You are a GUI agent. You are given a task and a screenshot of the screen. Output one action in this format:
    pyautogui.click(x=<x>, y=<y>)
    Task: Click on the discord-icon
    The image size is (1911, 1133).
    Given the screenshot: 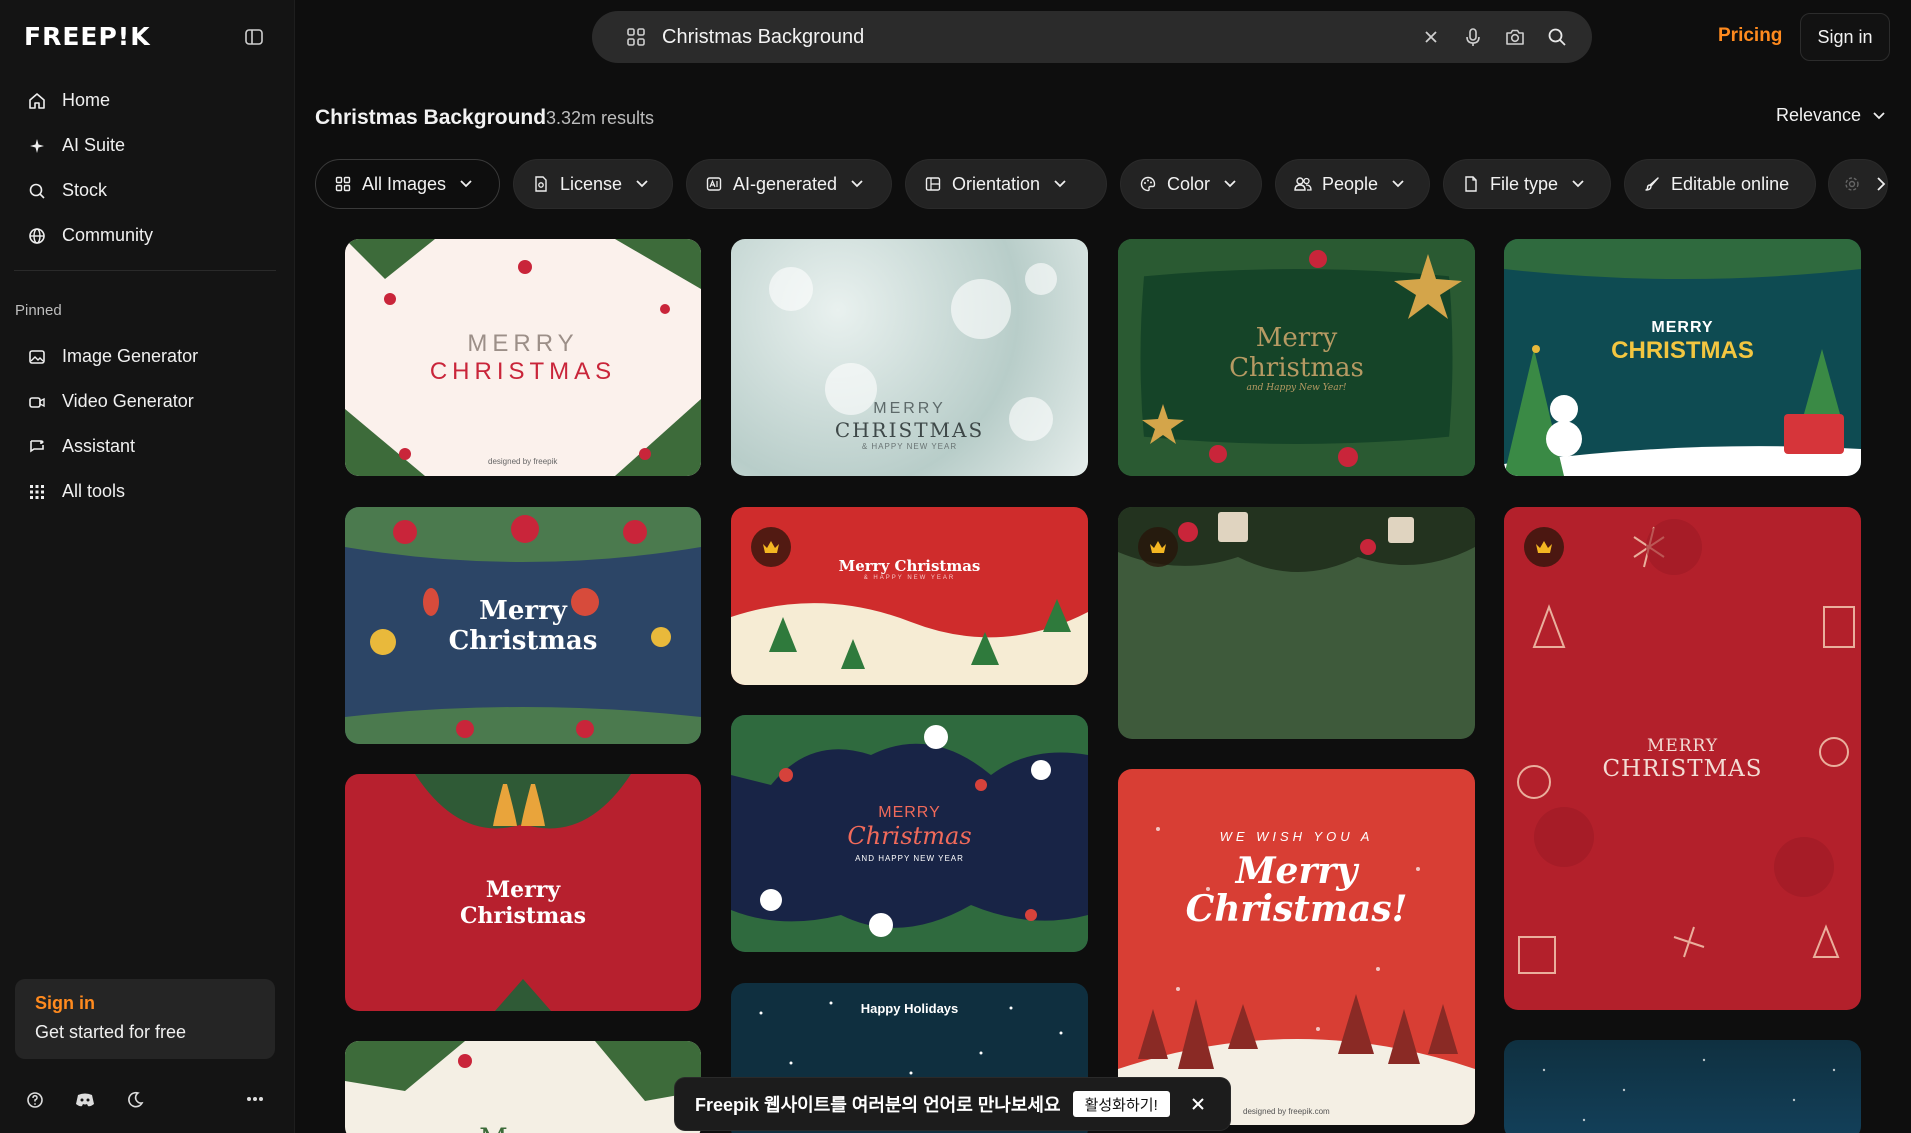 What is the action you would take?
    pyautogui.click(x=85, y=1100)
    